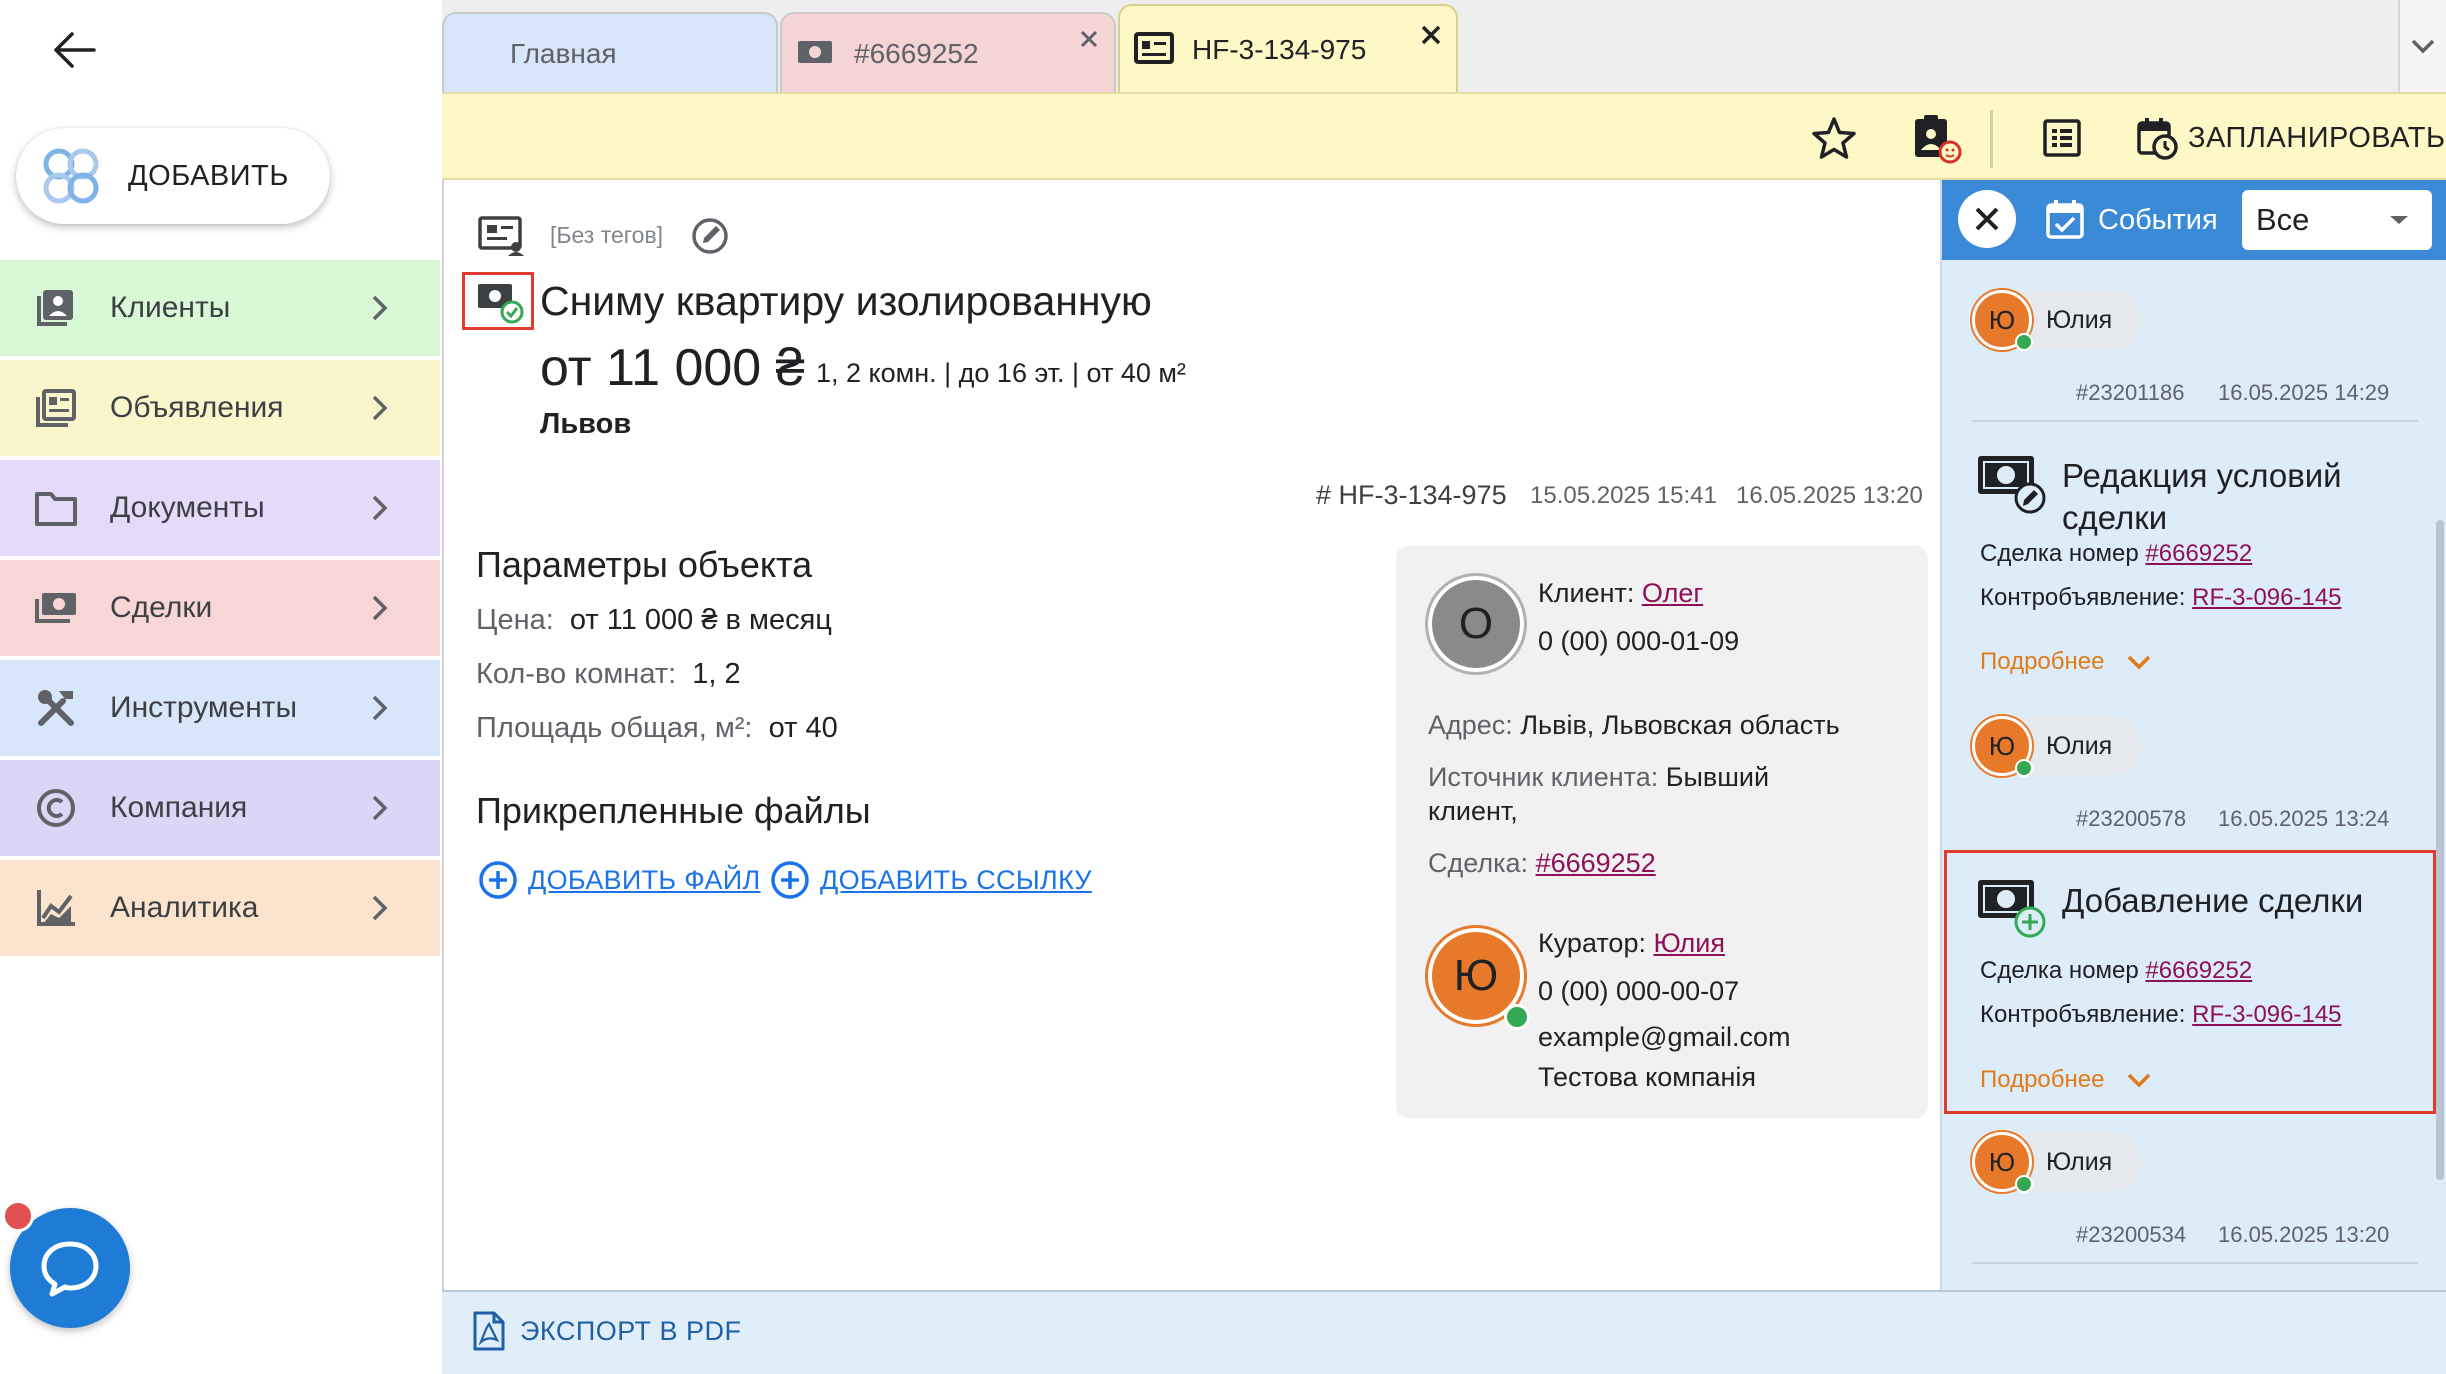 The image size is (2446, 1374). Describe the element at coordinates (74, 50) in the screenshot. I see `back-button` at that location.